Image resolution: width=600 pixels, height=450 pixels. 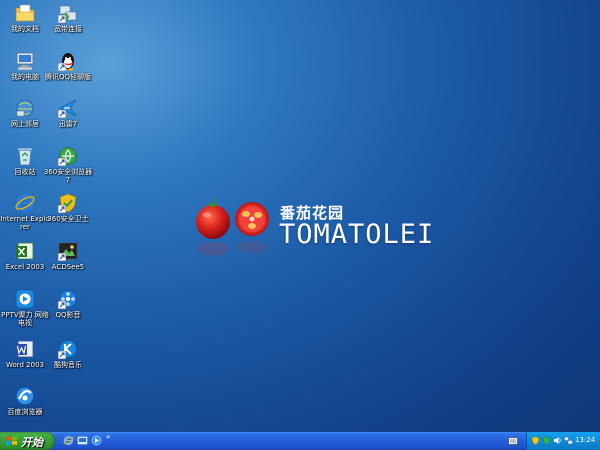 I want to click on keyboard-language-icon, so click(x=513, y=441).